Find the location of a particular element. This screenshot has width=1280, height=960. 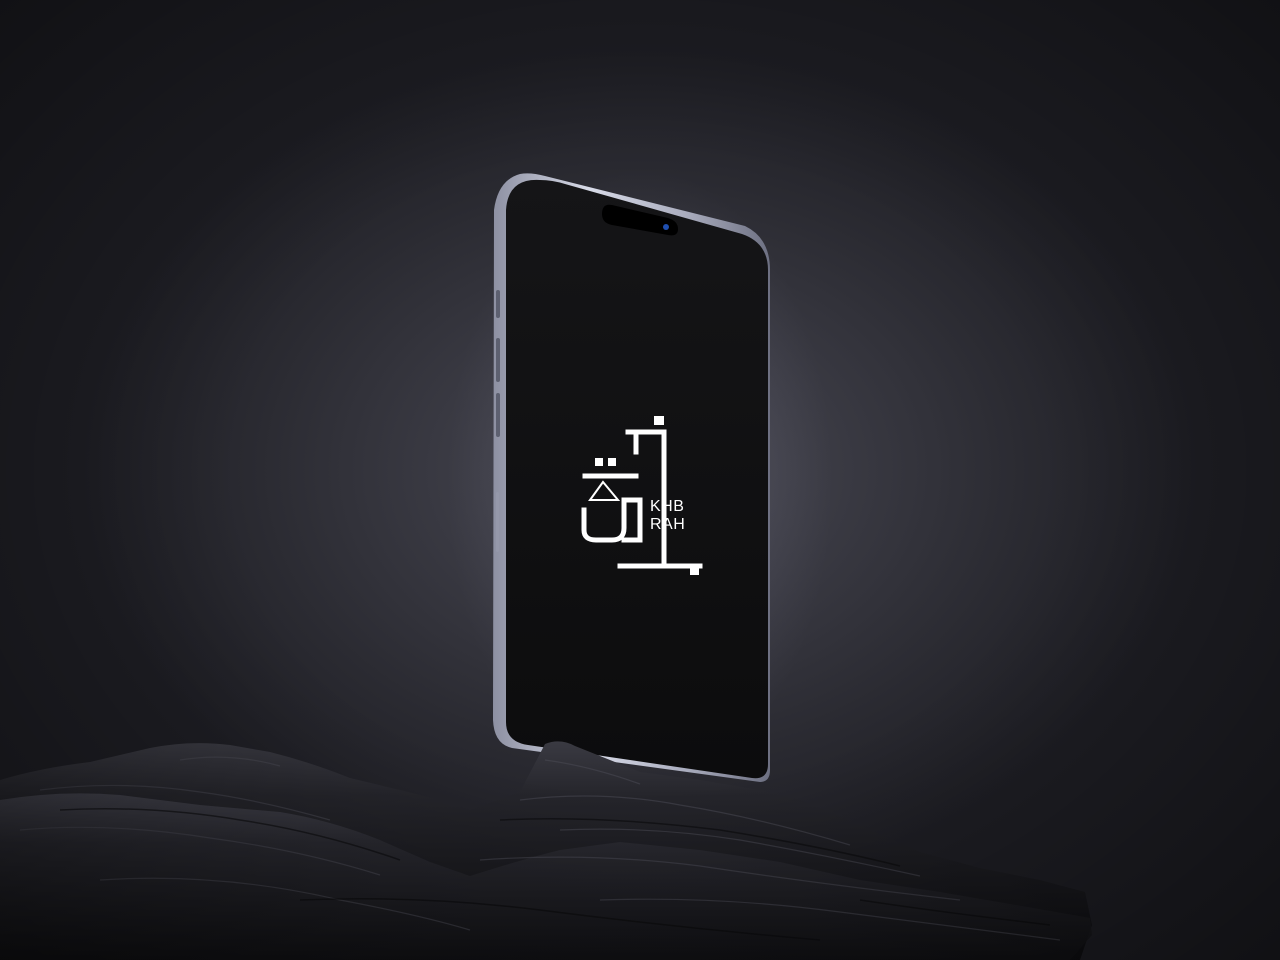

volume-up-button is located at coordinates (498, 360).